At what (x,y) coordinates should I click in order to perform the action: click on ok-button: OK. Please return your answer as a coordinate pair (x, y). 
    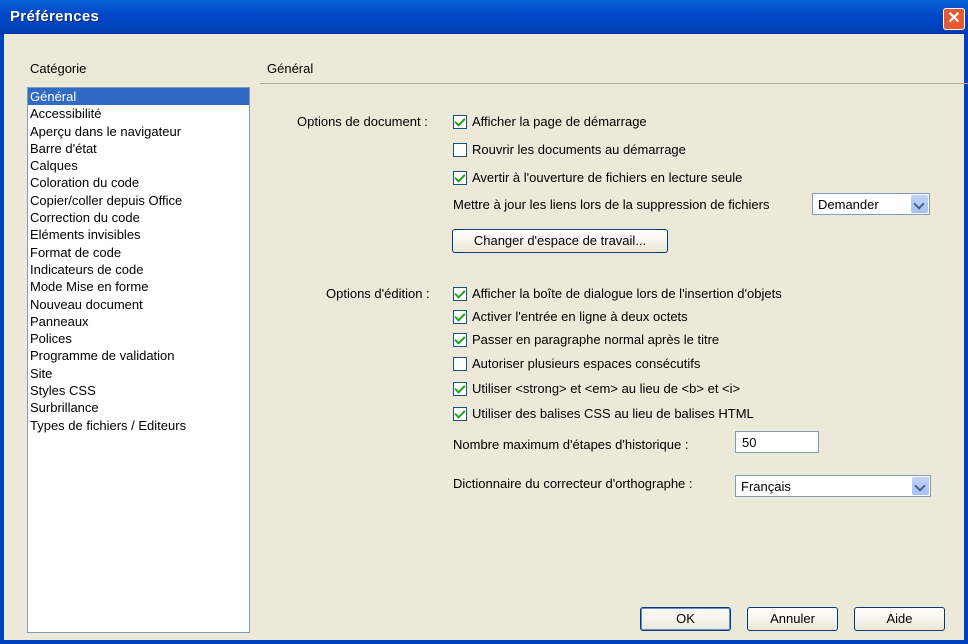
    Looking at the image, I should click on (685, 619).